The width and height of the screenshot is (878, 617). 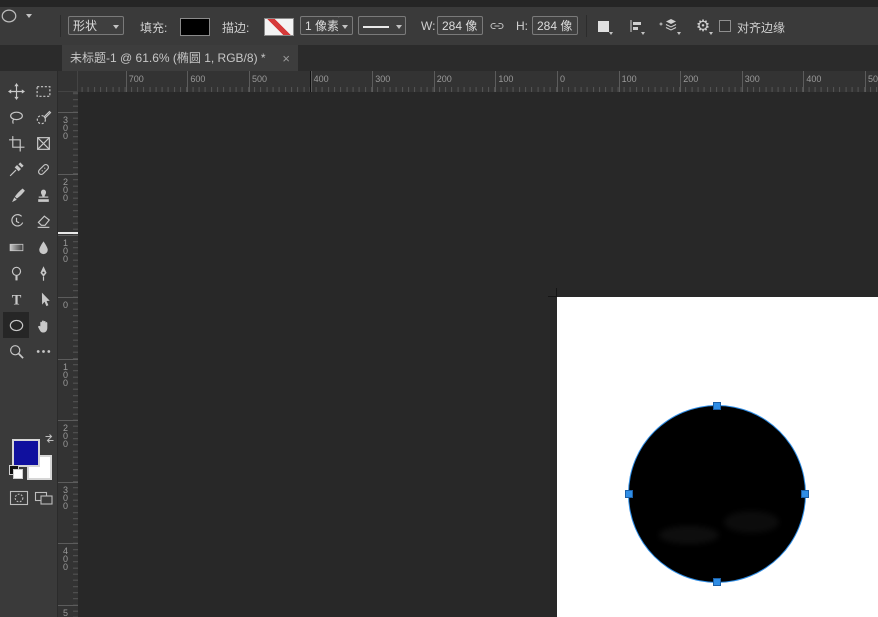 I want to click on solid-line-icon, so click(x=376, y=27).